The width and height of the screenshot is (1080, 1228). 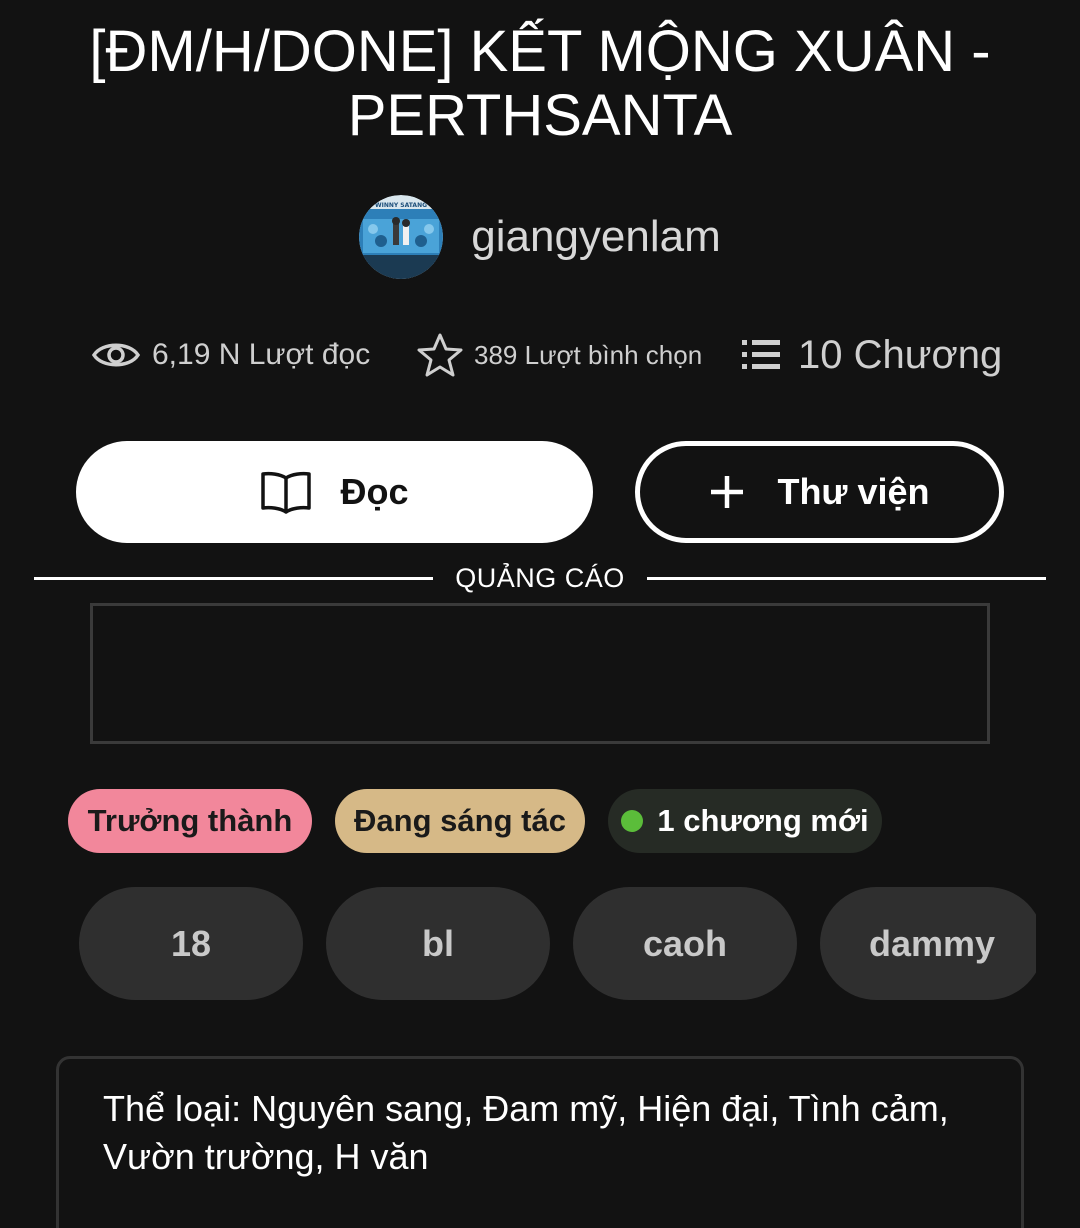 I want to click on avatar-caption: WINNY SATANG, so click(x=401, y=205).